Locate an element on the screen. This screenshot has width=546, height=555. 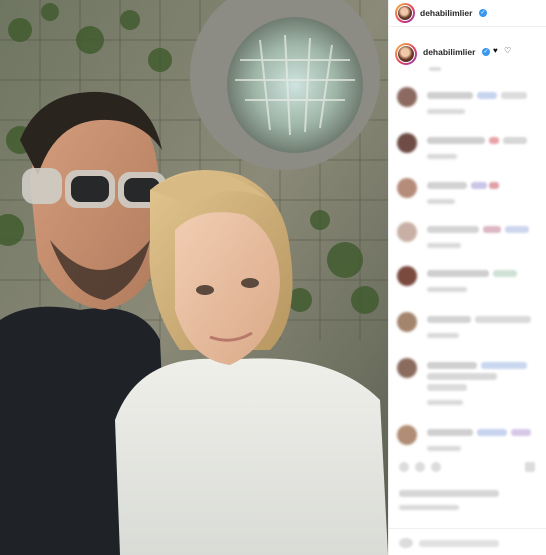
post-date-blurred is located at coordinates (429, 507).